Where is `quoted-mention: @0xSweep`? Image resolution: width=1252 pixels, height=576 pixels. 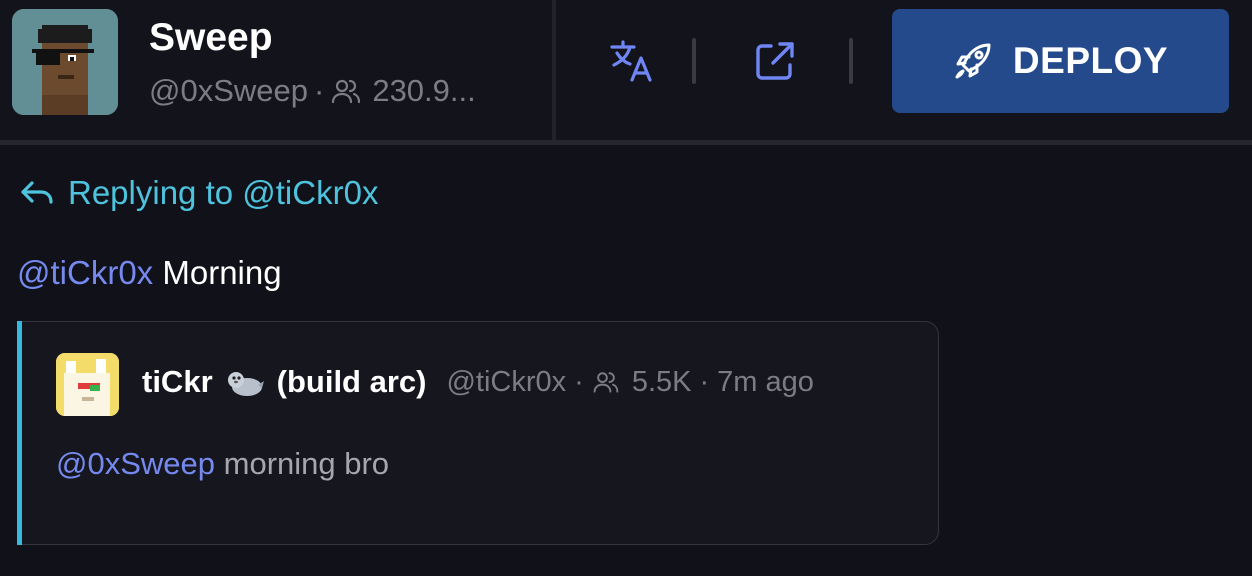 quoted-mention: @0xSweep is located at coordinates (135, 463).